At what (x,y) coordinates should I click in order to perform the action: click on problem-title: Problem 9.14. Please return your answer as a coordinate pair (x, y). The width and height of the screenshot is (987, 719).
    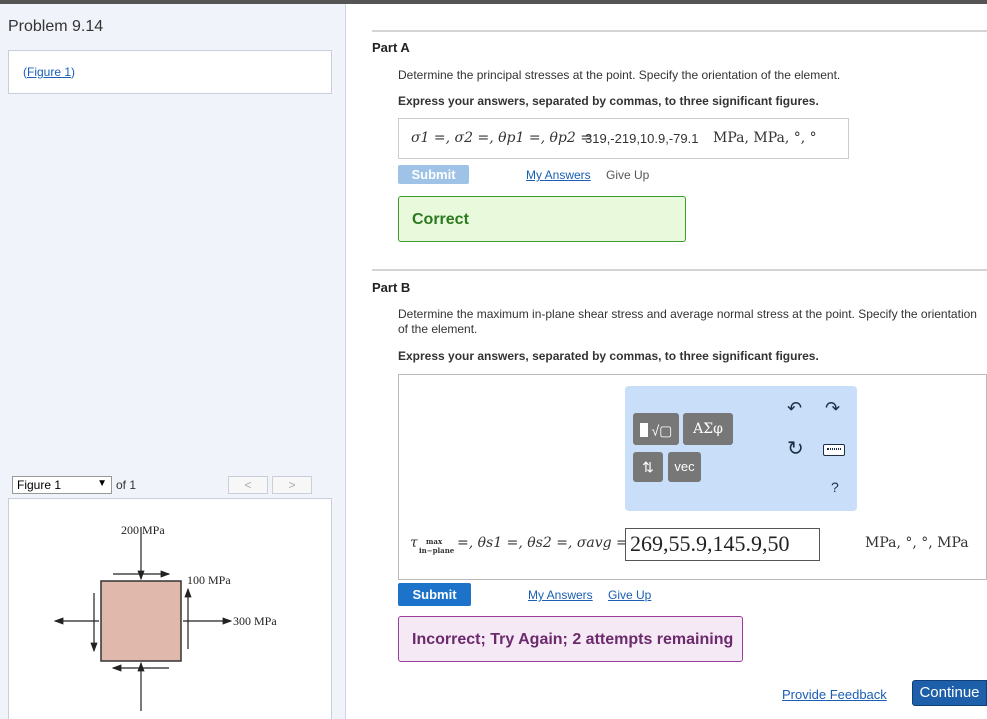
    Looking at the image, I should click on (56, 26).